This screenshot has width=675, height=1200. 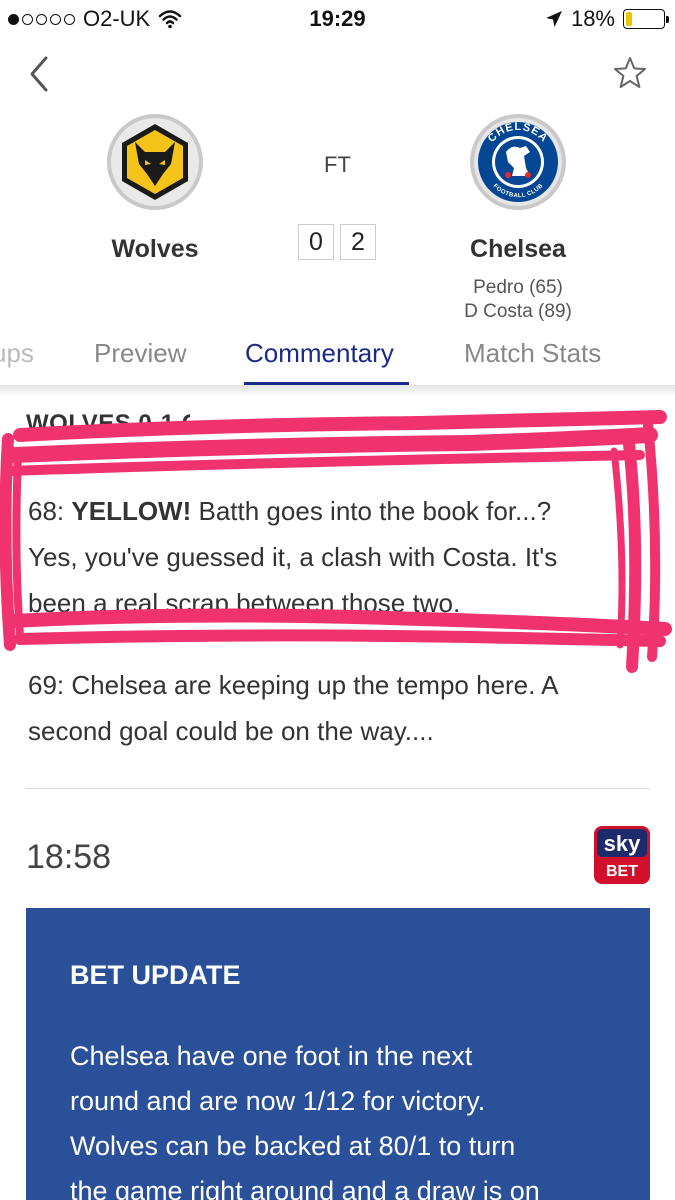 I want to click on battery-fill, so click(x=629, y=19).